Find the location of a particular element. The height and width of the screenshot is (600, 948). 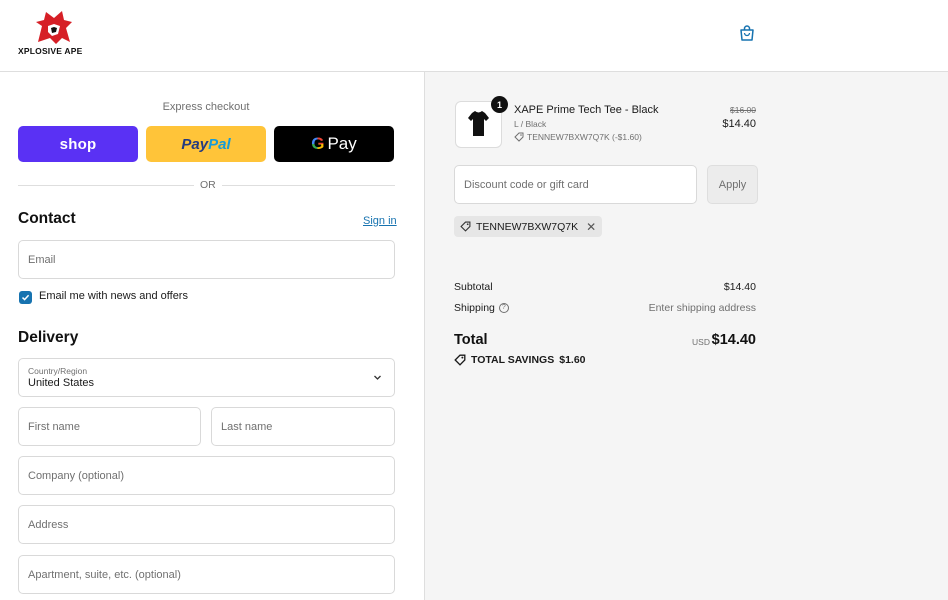

total-value: $14.40 is located at coordinates (733, 340).